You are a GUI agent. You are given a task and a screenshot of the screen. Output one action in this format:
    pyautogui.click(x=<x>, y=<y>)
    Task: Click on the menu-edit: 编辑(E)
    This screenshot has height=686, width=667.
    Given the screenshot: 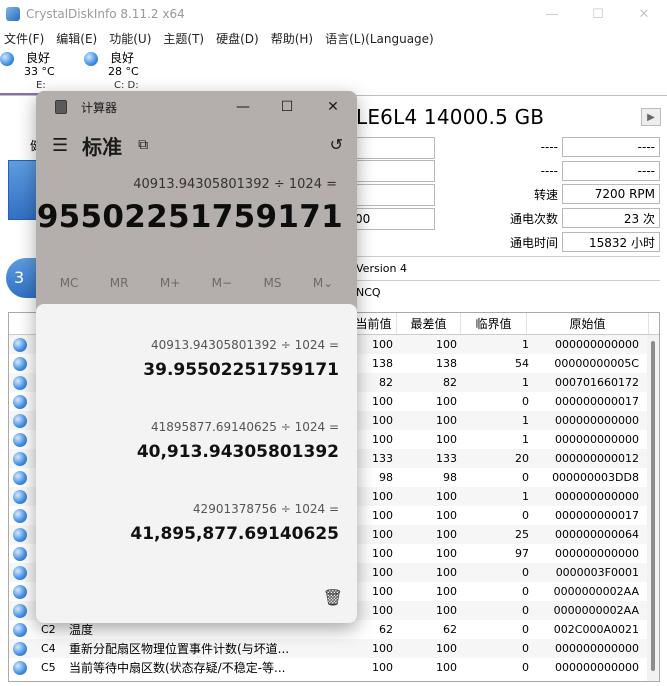 What is the action you would take?
    pyautogui.click(x=76, y=38)
    